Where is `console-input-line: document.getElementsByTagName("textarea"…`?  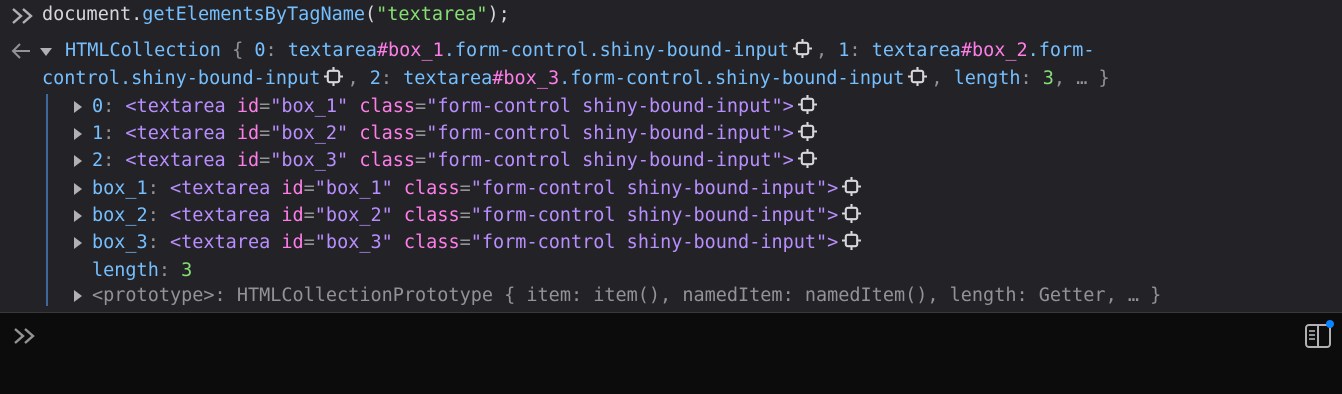
console-input-line: document.getElementsByTagName("textarea"… is located at coordinates (276, 14).